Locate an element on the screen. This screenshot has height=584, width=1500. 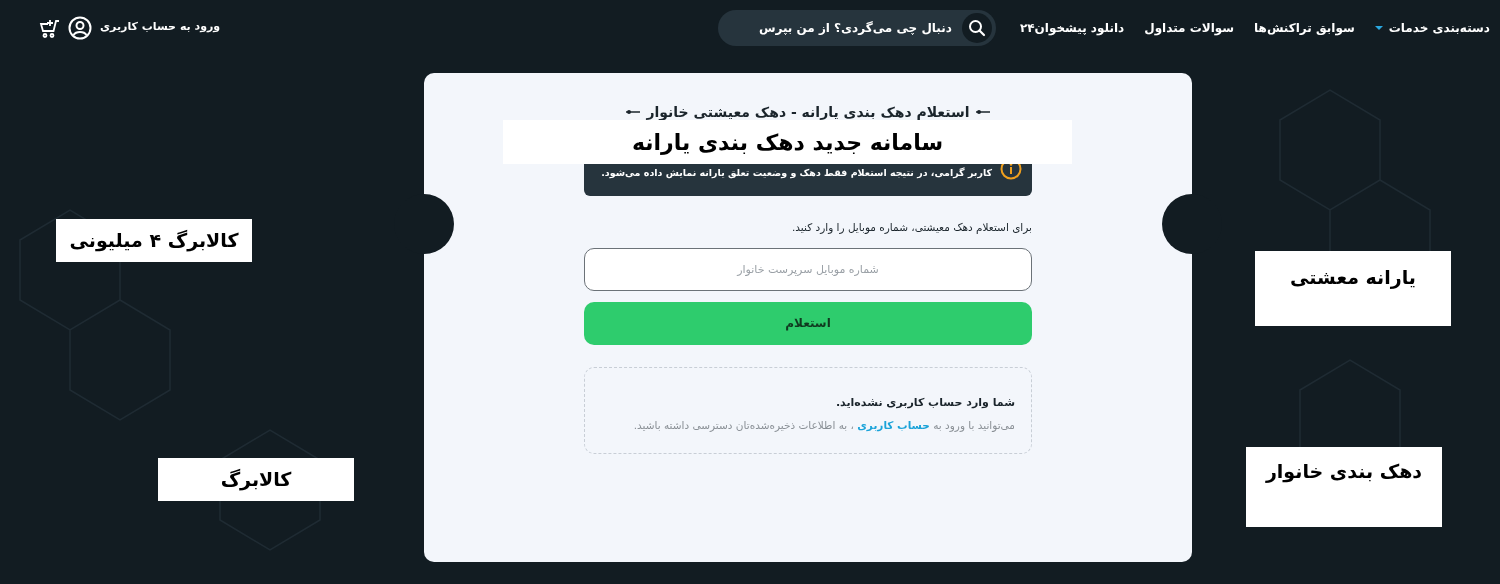
caption-label: سامانه جدید دهک بندی یارانه is located at coordinates (787, 142).